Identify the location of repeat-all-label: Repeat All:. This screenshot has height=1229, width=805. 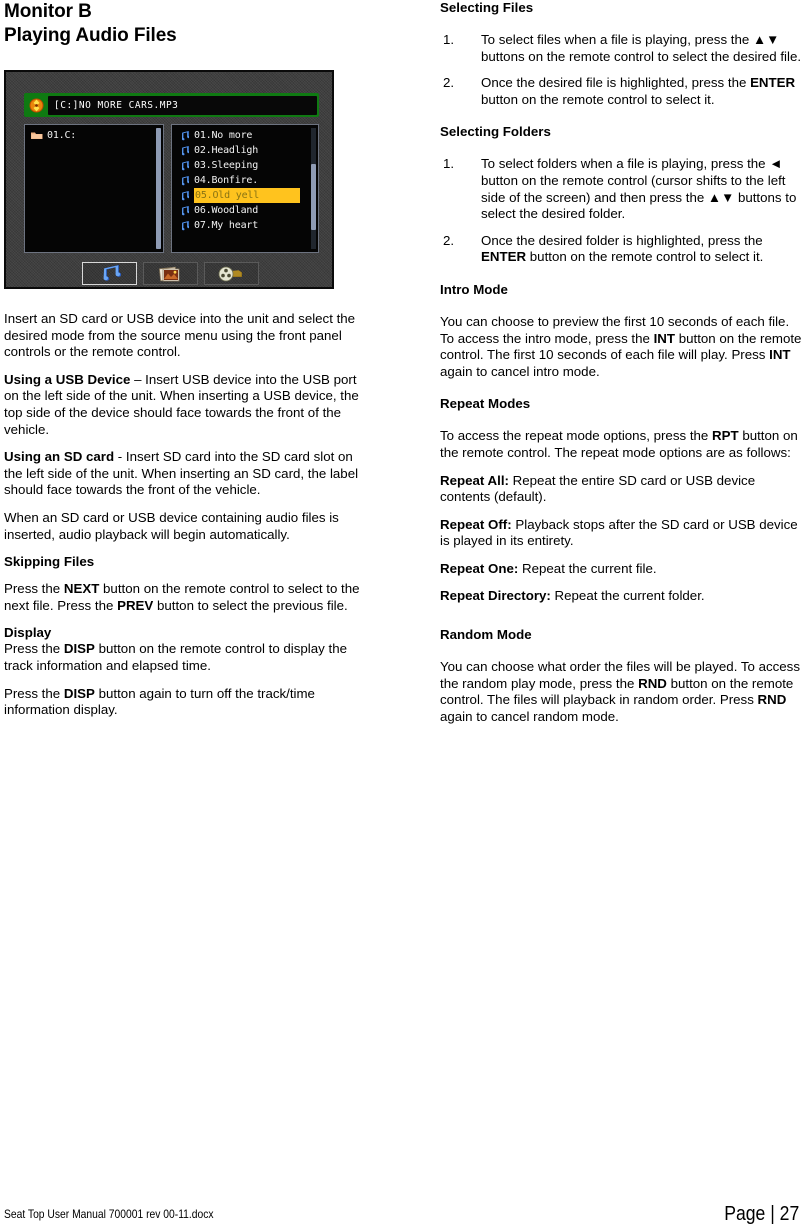
(474, 480).